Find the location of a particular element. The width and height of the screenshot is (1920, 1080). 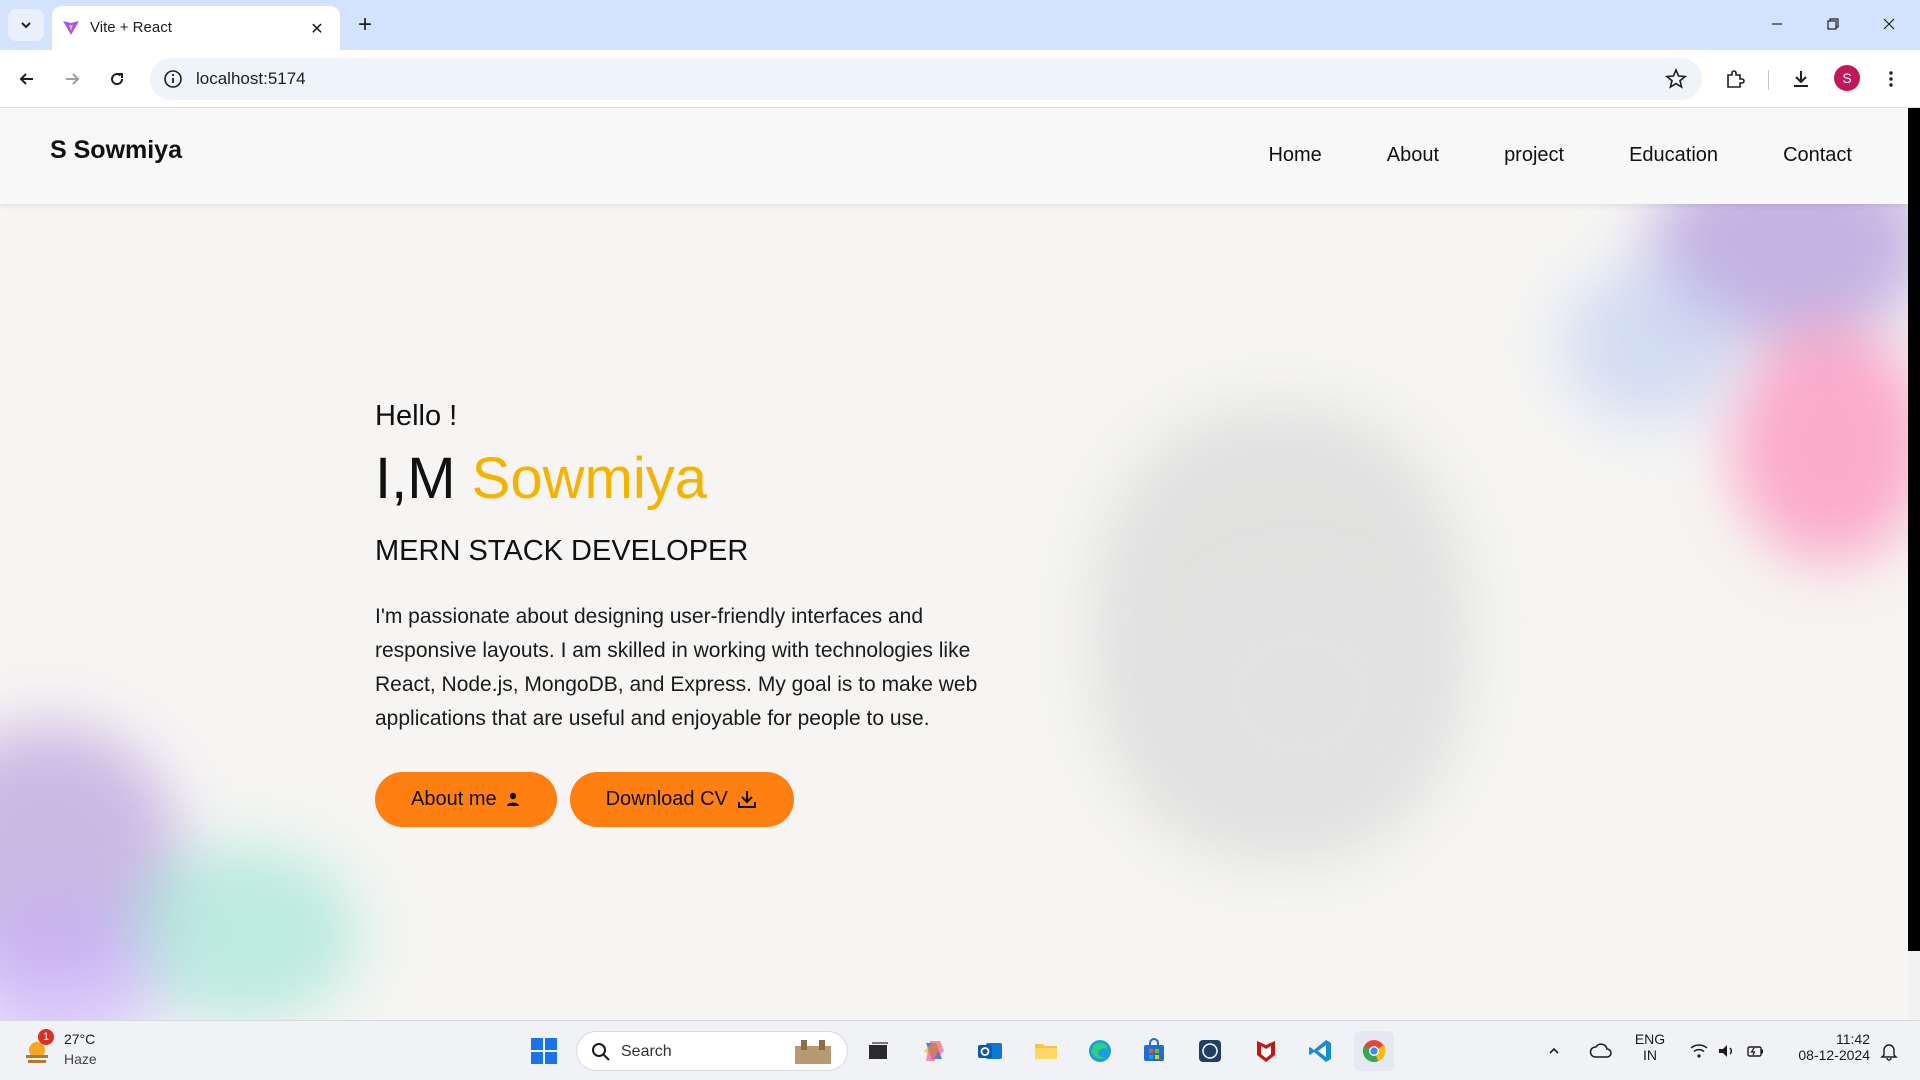

tab-search-button is located at coordinates (26, 25).